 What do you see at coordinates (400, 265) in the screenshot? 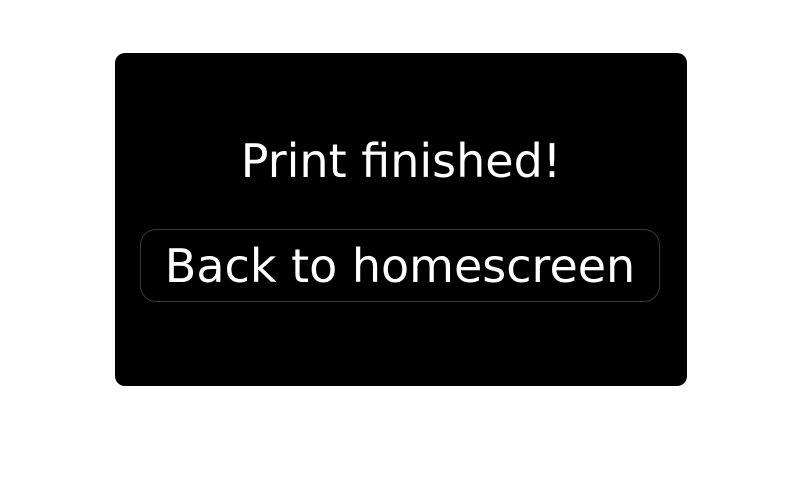
I see `back-to-homescreen-button: Back to homescreen` at bounding box center [400, 265].